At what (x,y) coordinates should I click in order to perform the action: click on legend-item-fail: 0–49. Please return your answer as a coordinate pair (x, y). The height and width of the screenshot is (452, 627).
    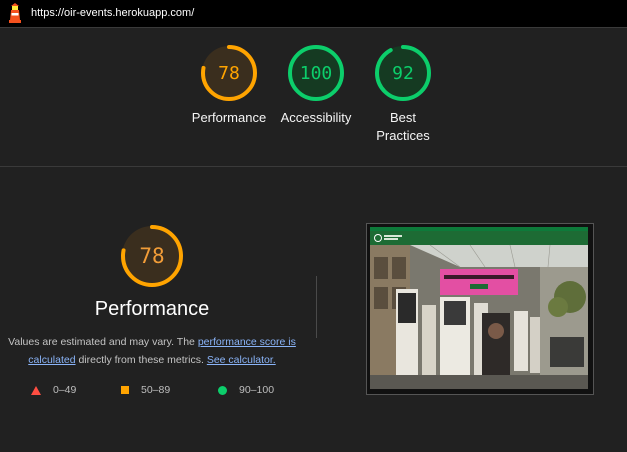
    Looking at the image, I should click on (53, 390).